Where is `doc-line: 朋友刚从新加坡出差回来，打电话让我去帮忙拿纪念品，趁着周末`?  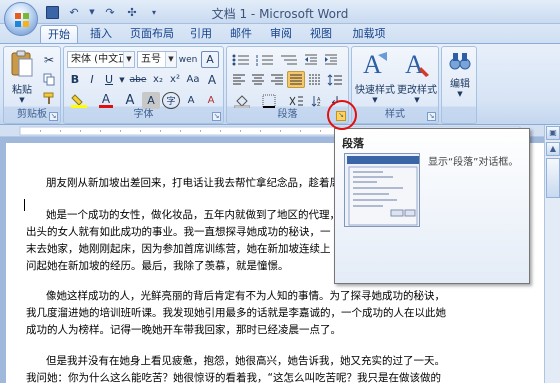
doc-line: 朋友刚从新加坡出差回来，打电话让我去帮忙拿纪念品，趁着周末 is located at coordinates (198, 183).